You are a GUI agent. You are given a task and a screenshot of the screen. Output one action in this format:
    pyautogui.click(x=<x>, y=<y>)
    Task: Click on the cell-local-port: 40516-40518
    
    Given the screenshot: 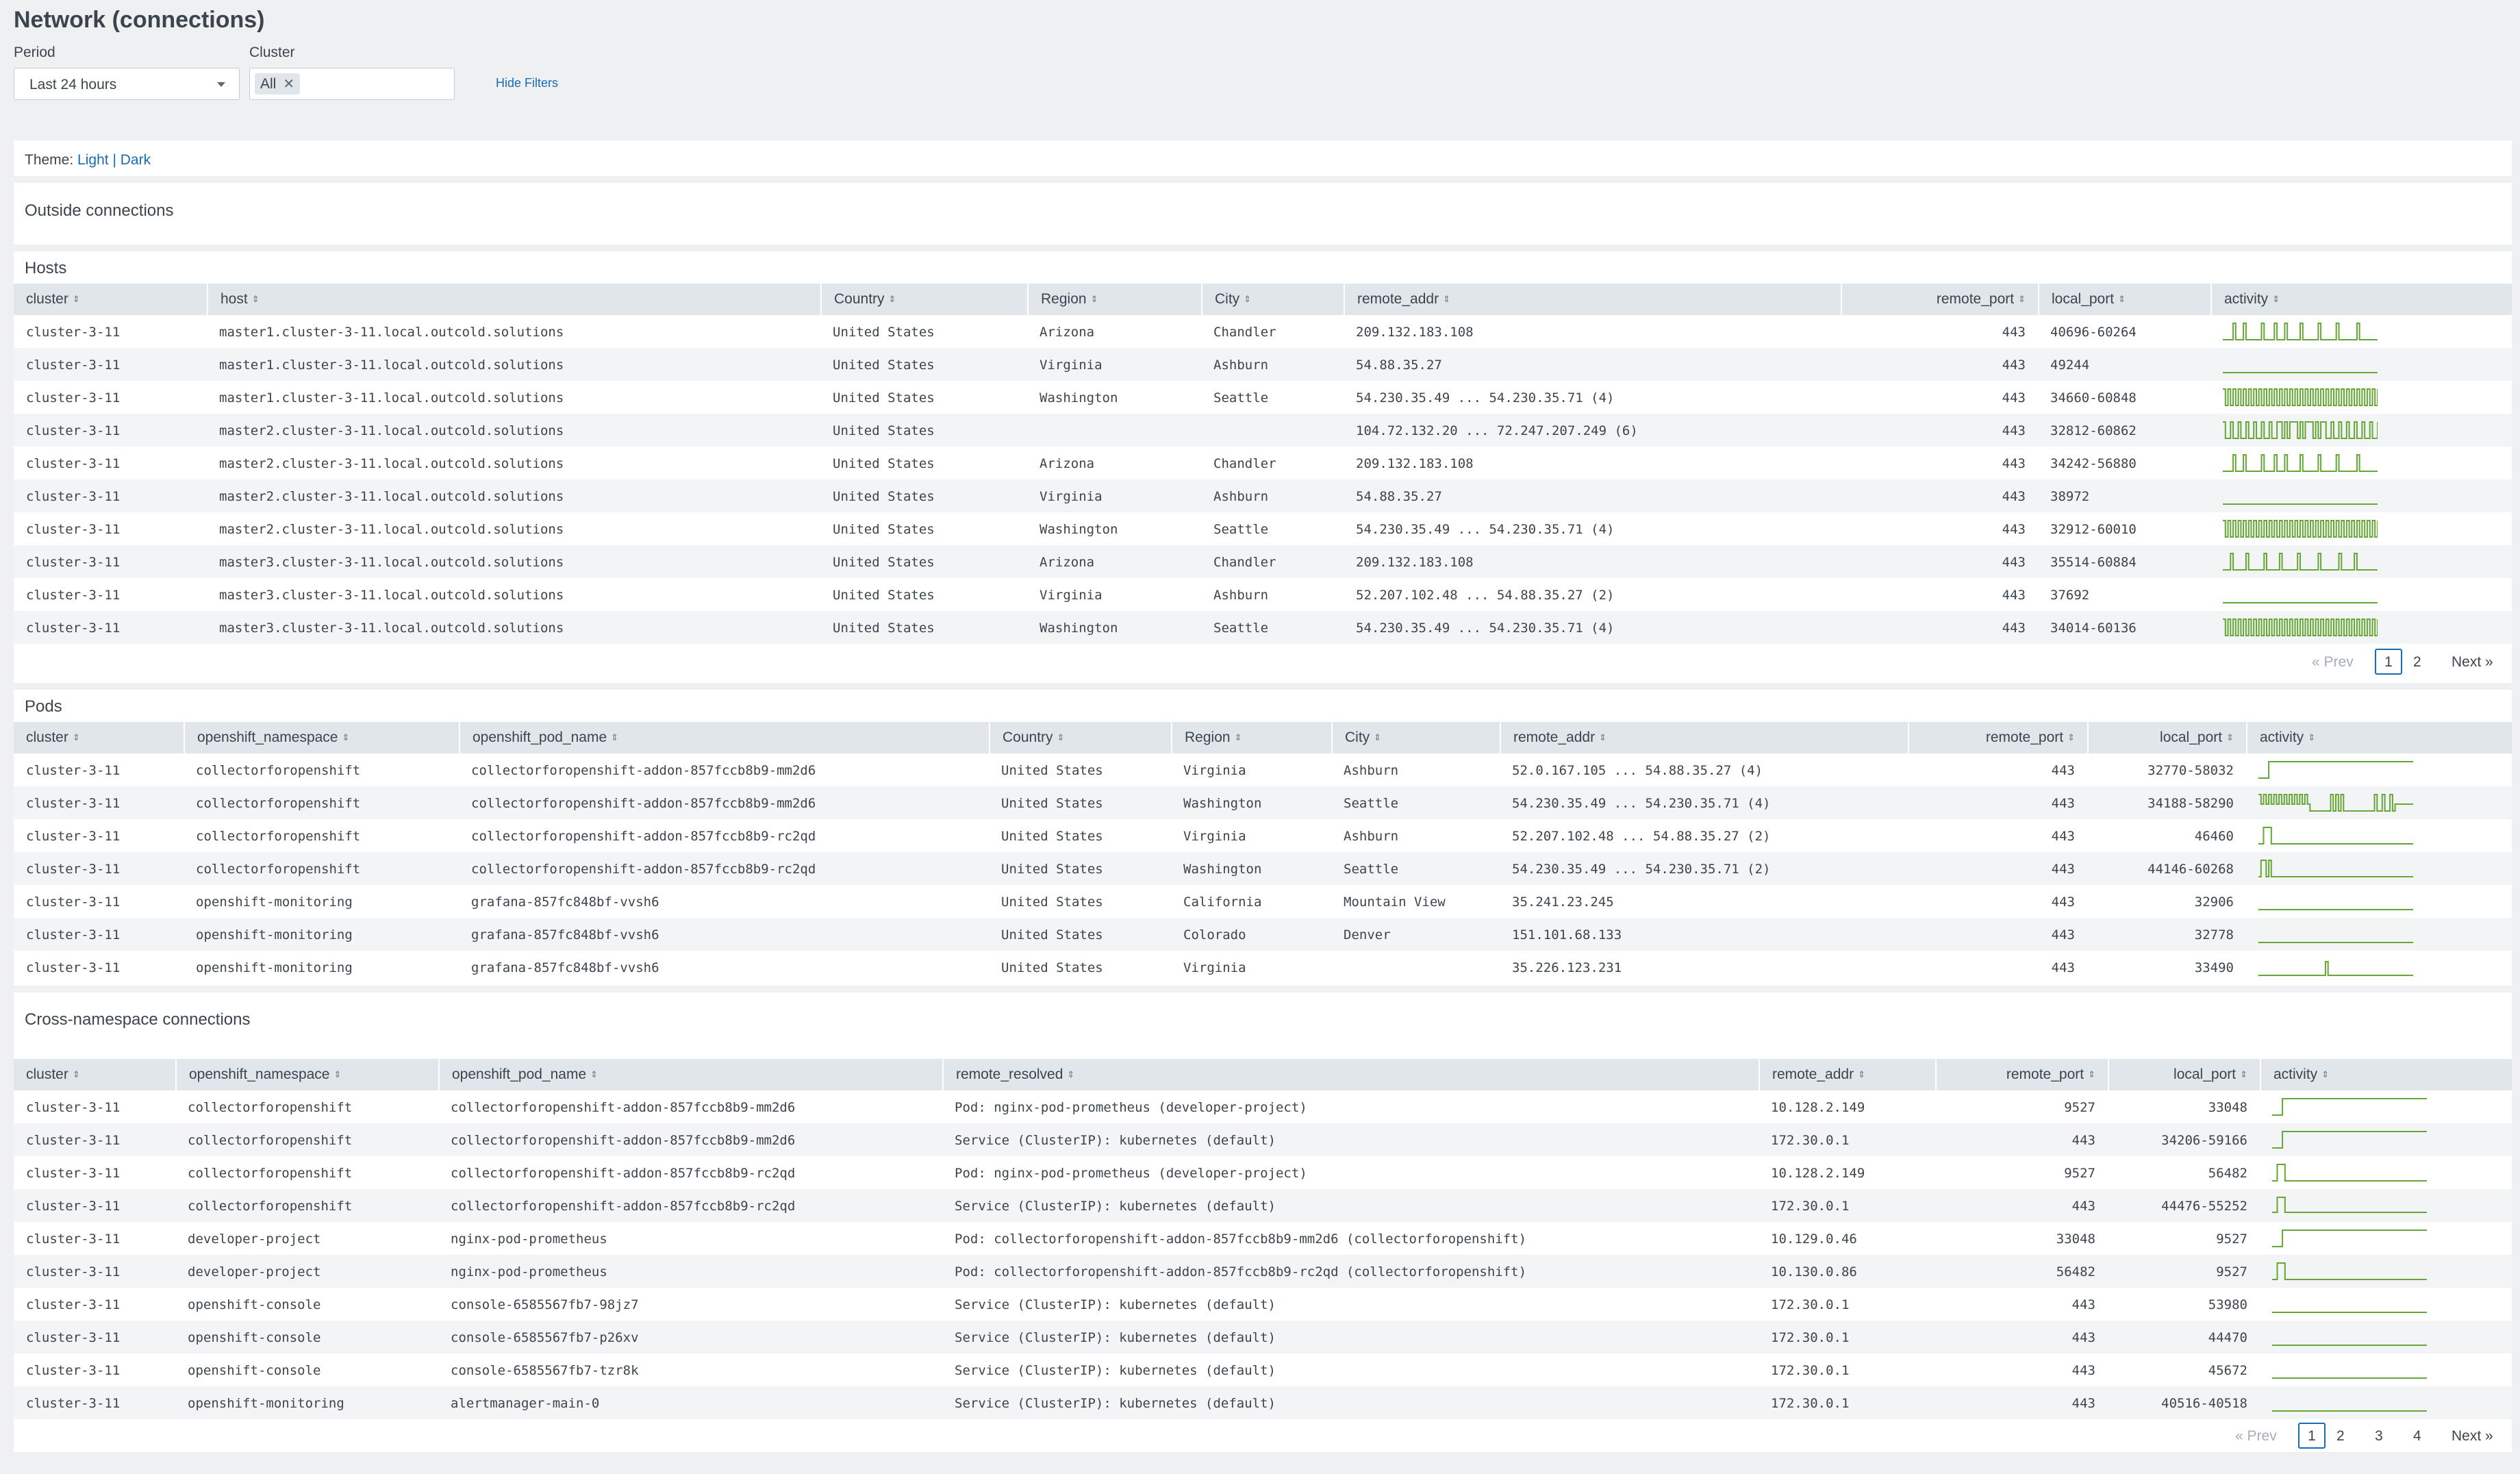 What is the action you would take?
    pyautogui.click(x=2204, y=1403)
    